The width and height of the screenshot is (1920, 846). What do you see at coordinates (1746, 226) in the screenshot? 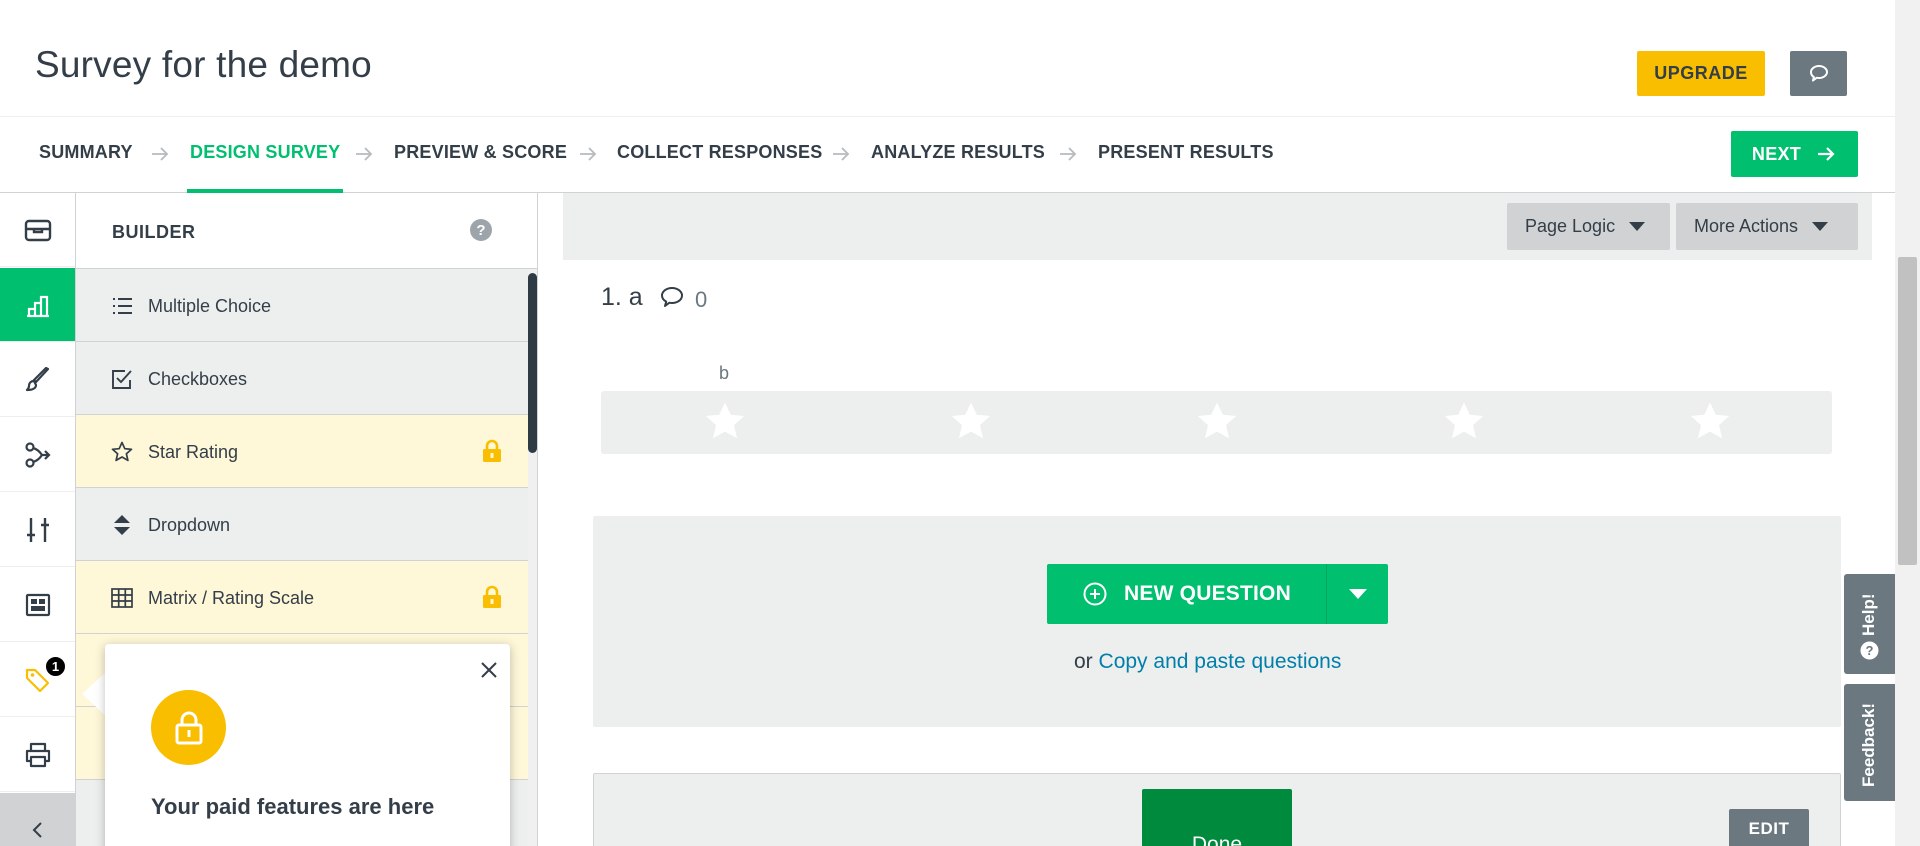
I see `more-actions-label: More Actions` at bounding box center [1746, 226].